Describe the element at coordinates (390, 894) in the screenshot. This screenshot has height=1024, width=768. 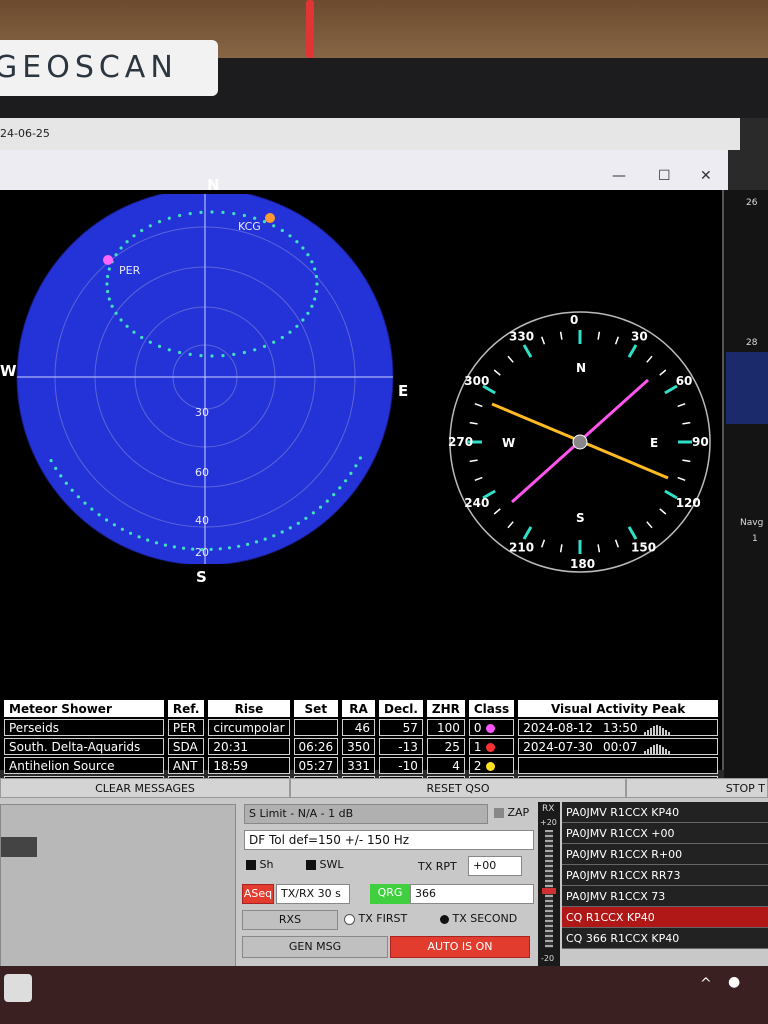
I see `qrg-button: QRG` at that location.